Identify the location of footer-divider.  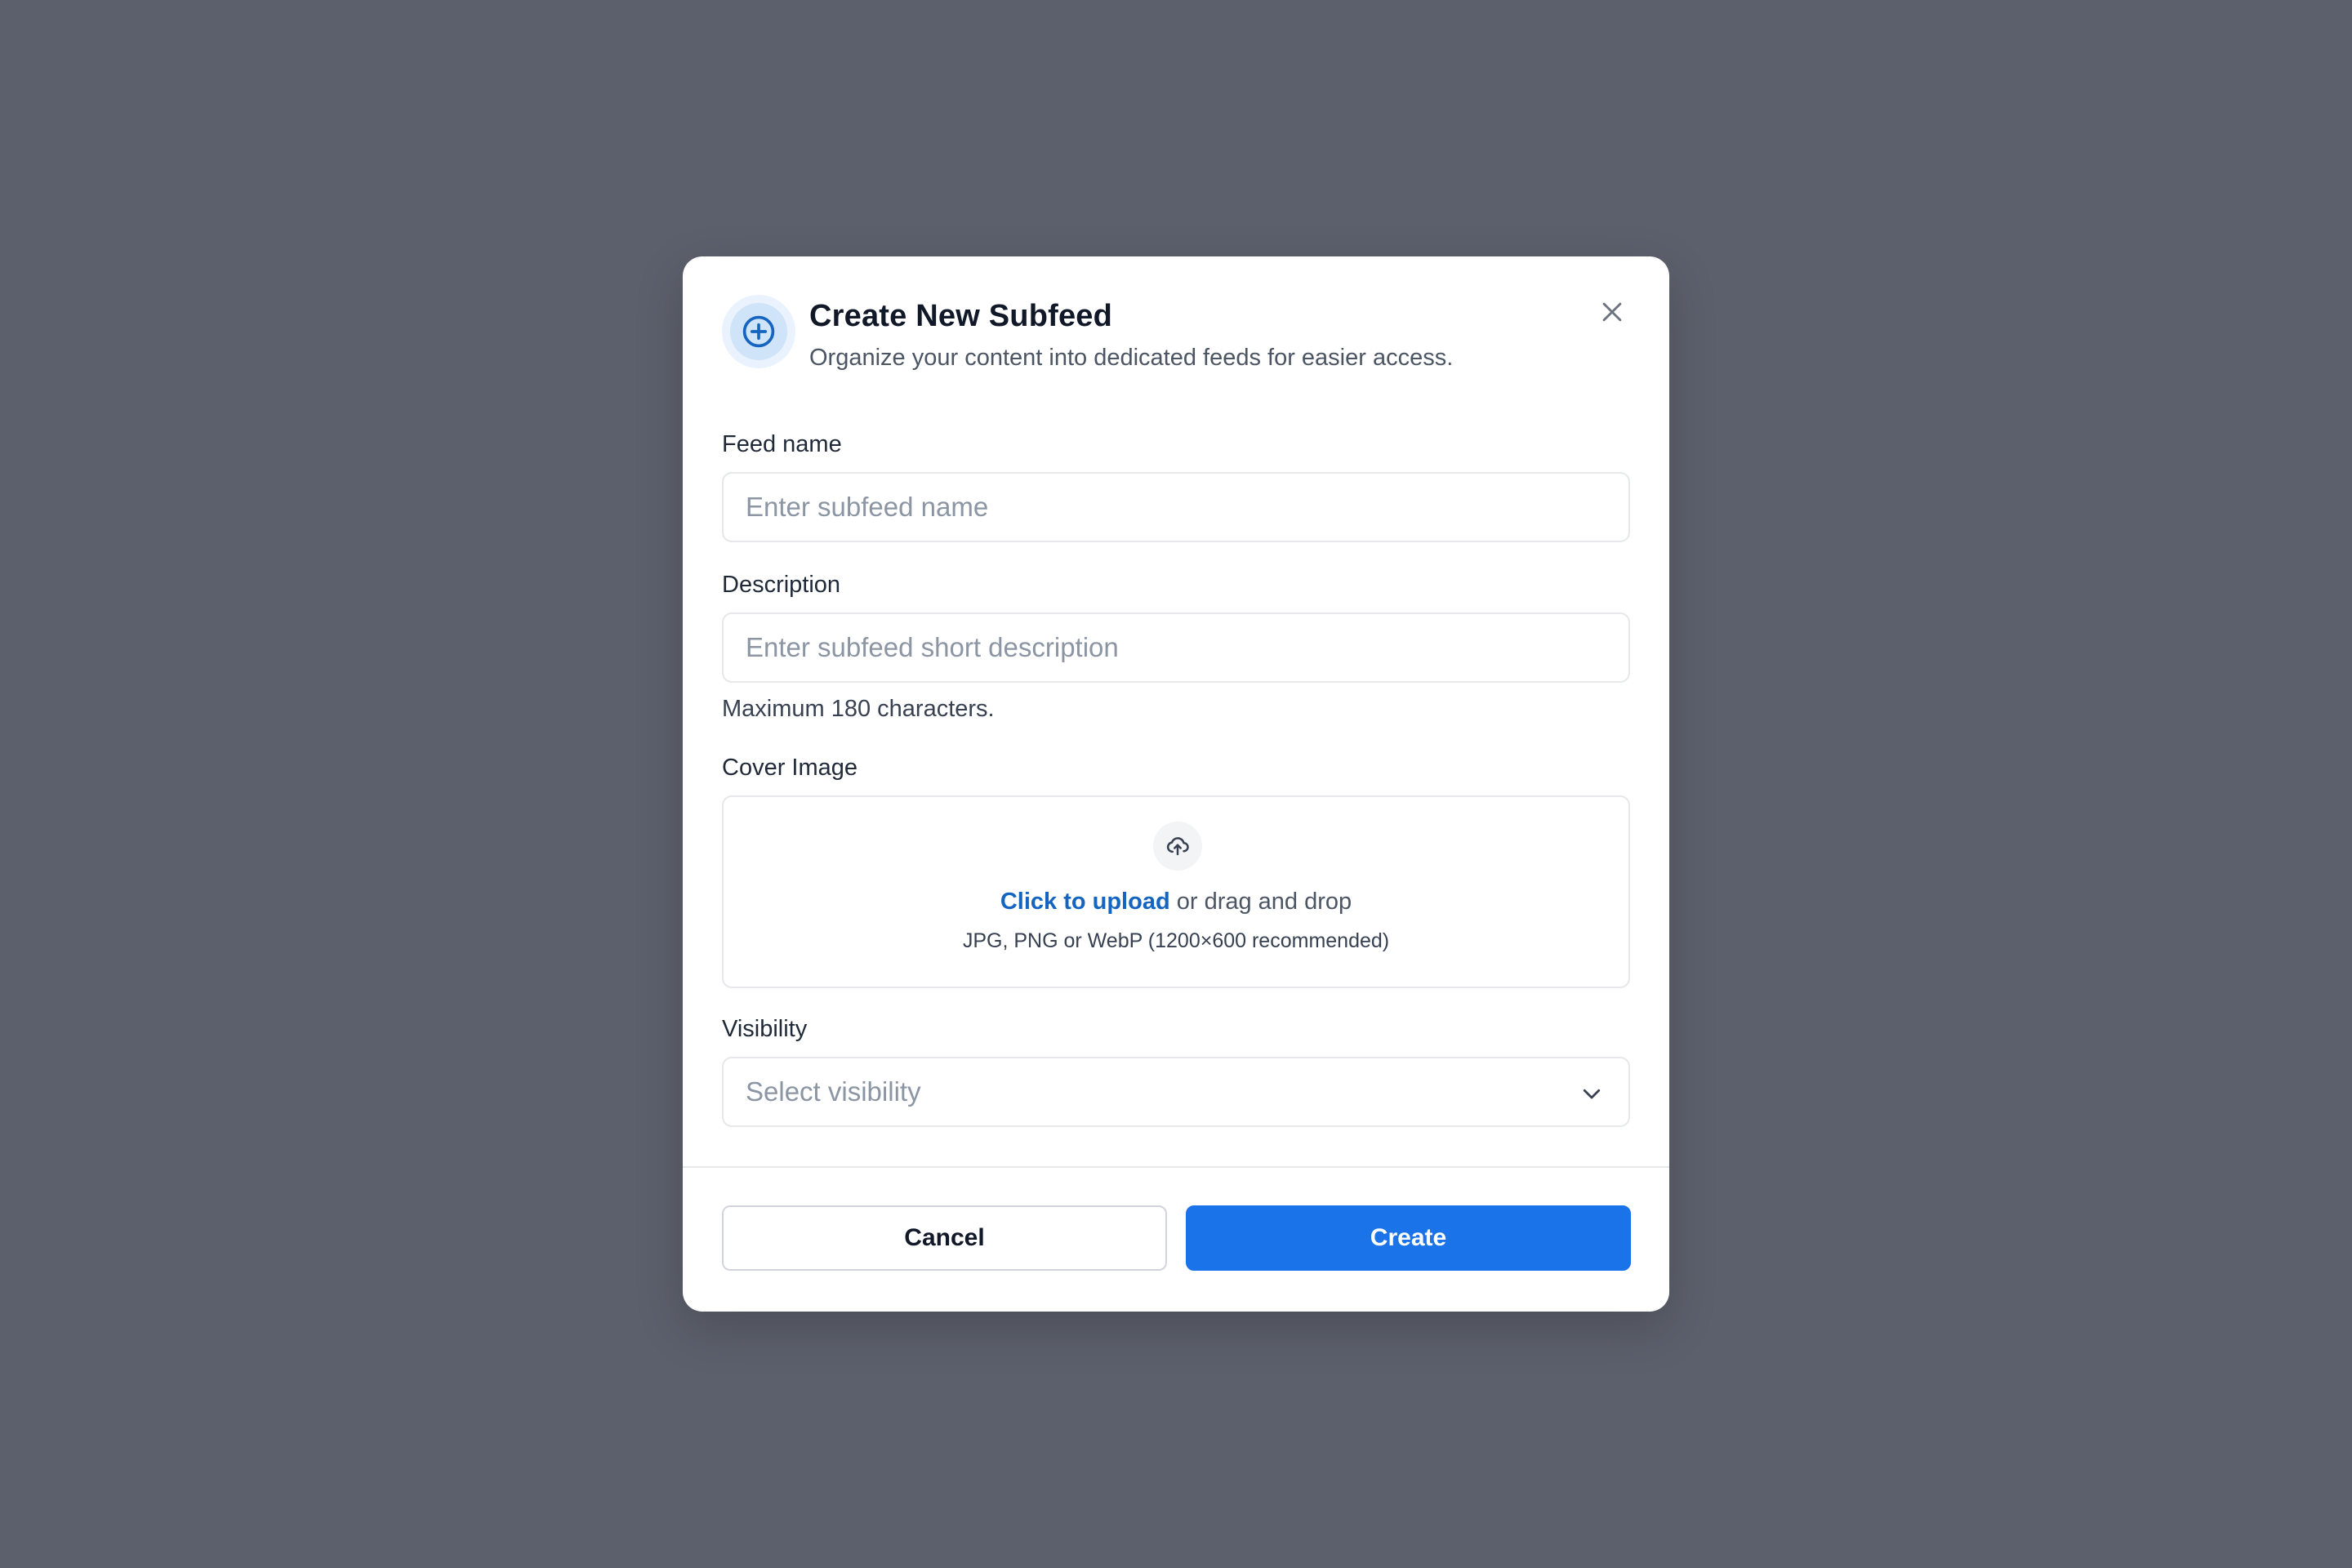
(1176, 1167).